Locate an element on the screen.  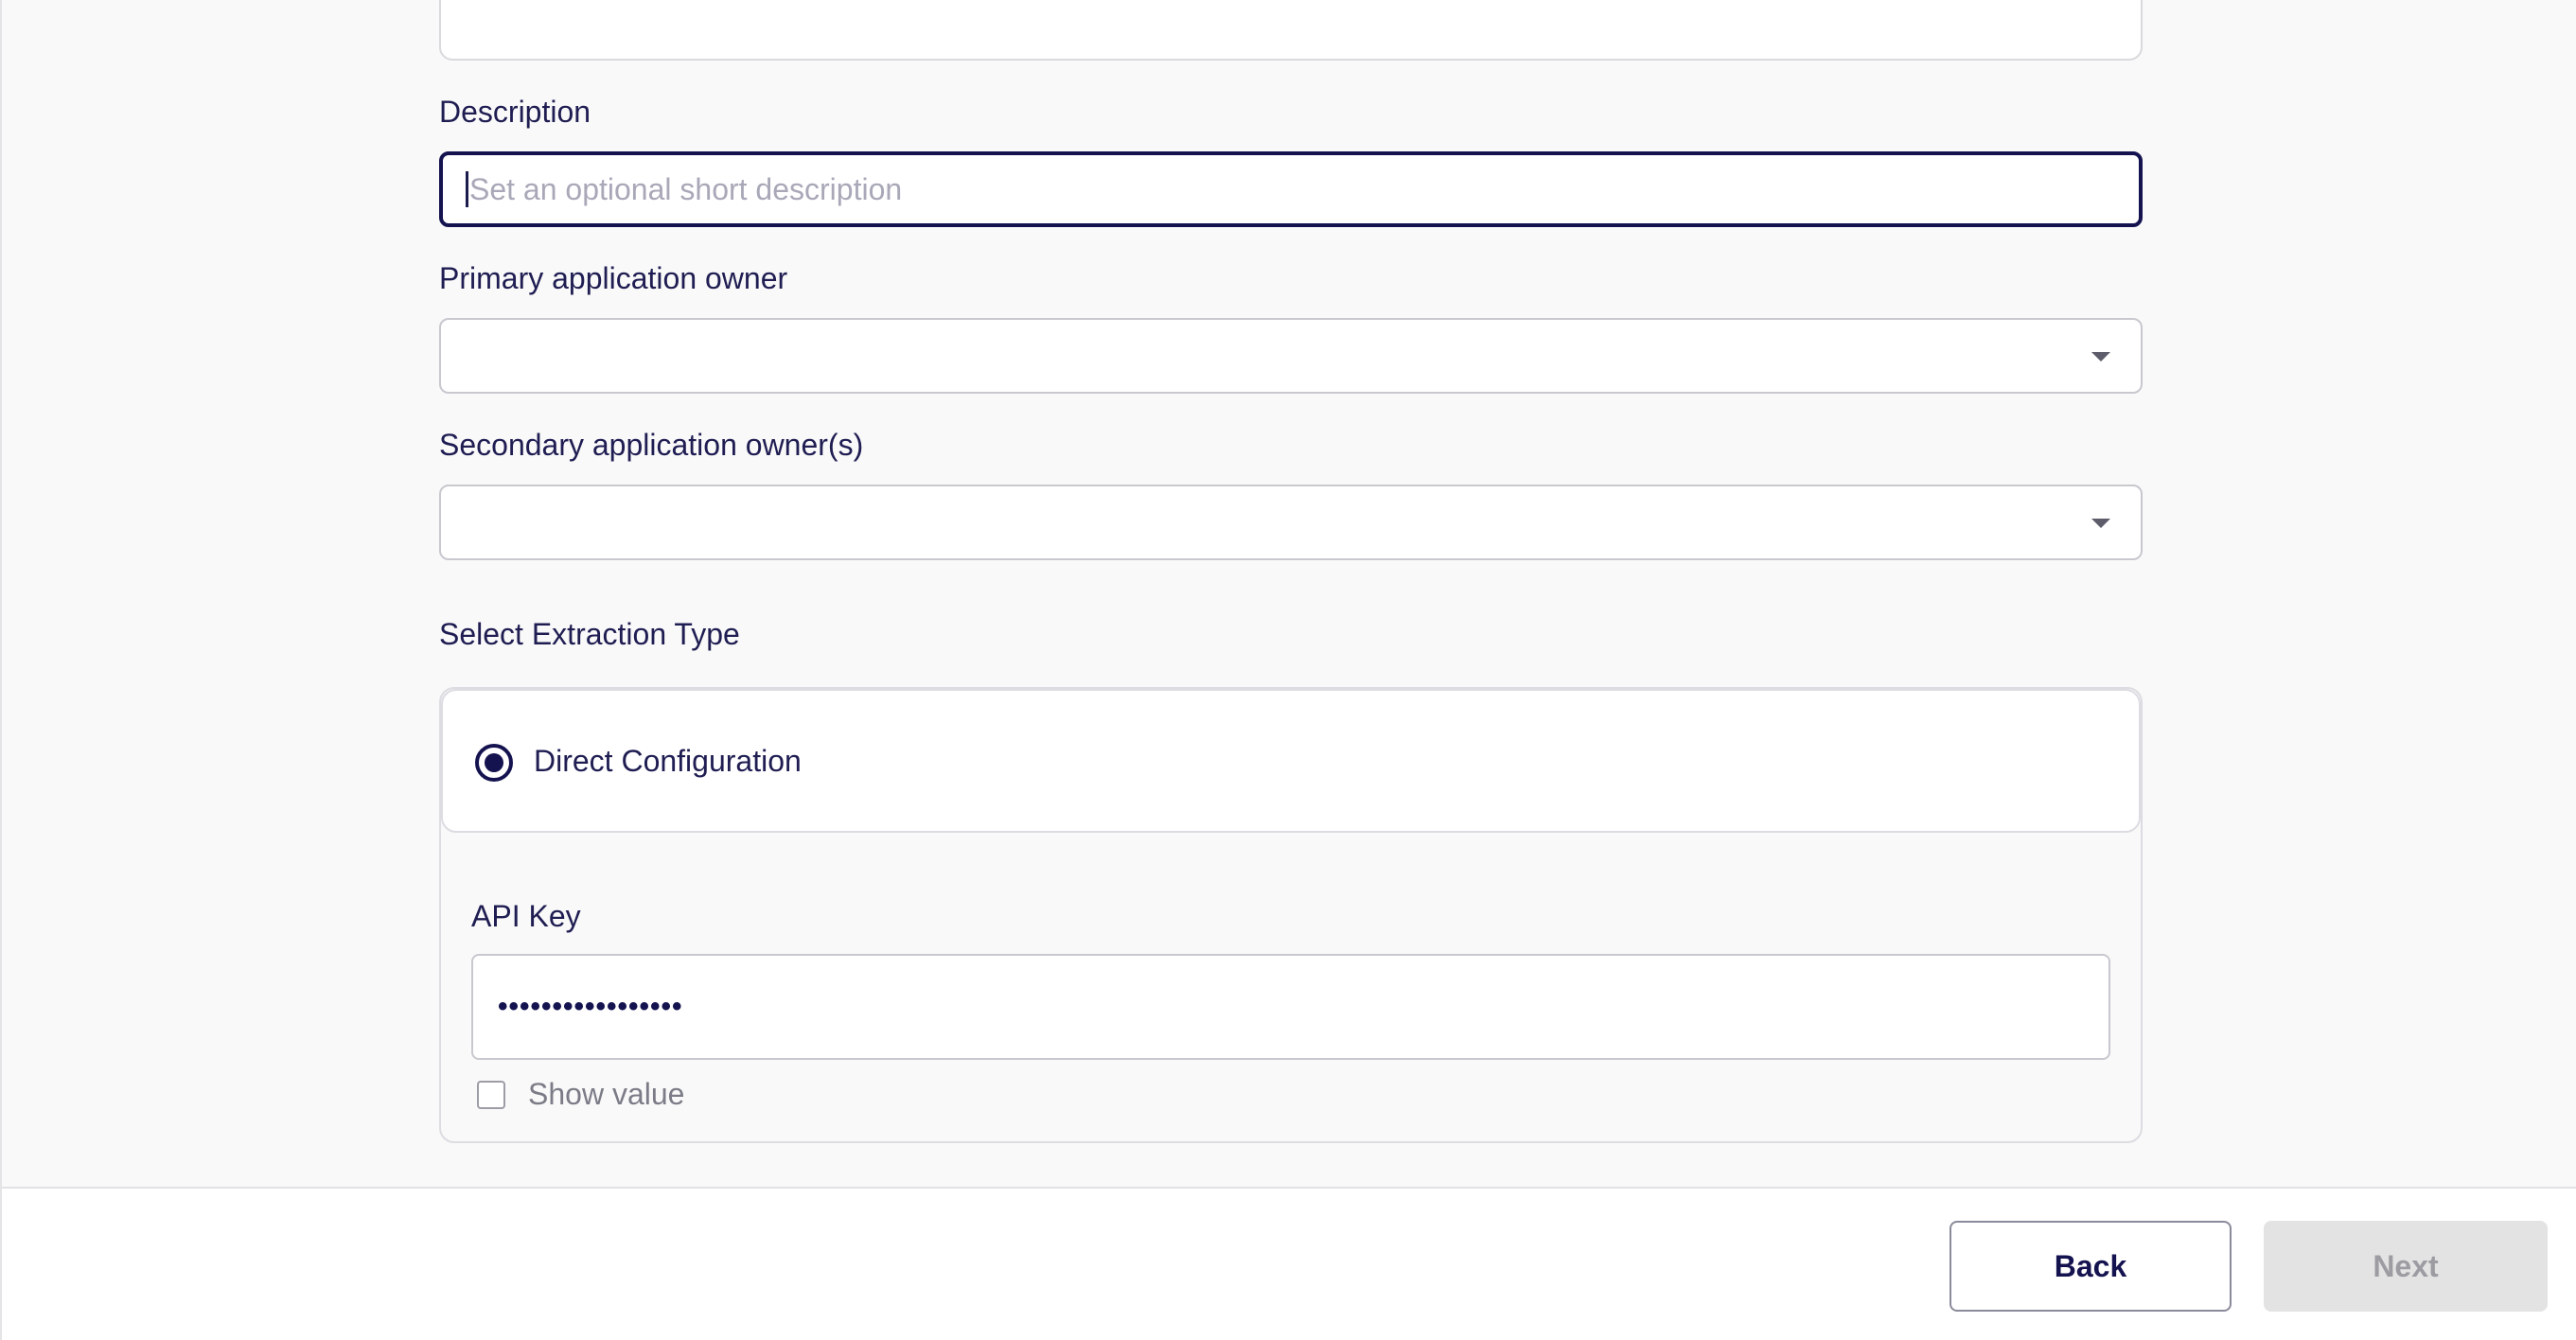
description-input: Set an optional short description is located at coordinates (1291, 189).